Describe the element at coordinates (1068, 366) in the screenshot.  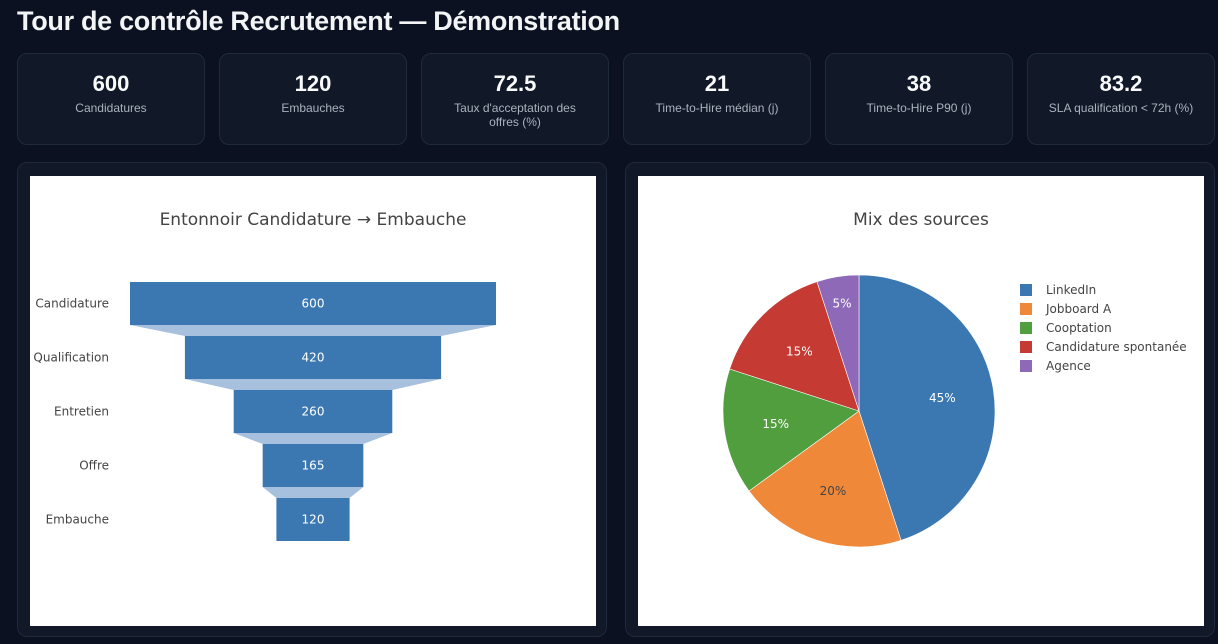
I see `legend-item-label: Agence` at that location.